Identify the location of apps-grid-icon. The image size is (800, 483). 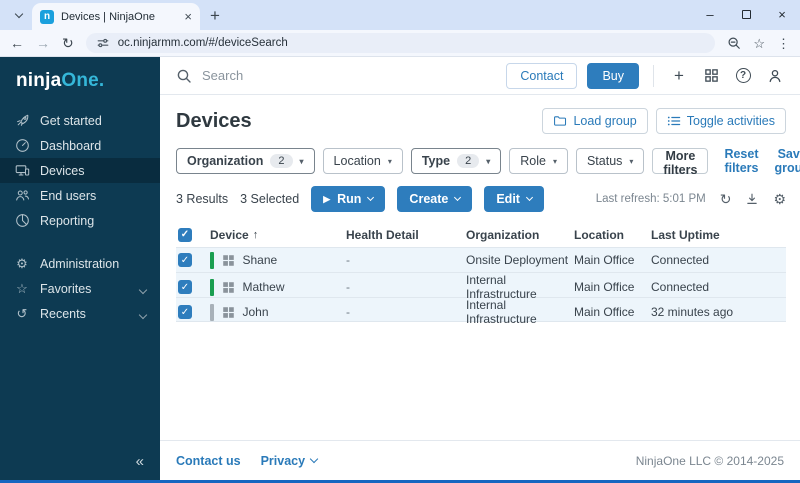
(711, 75).